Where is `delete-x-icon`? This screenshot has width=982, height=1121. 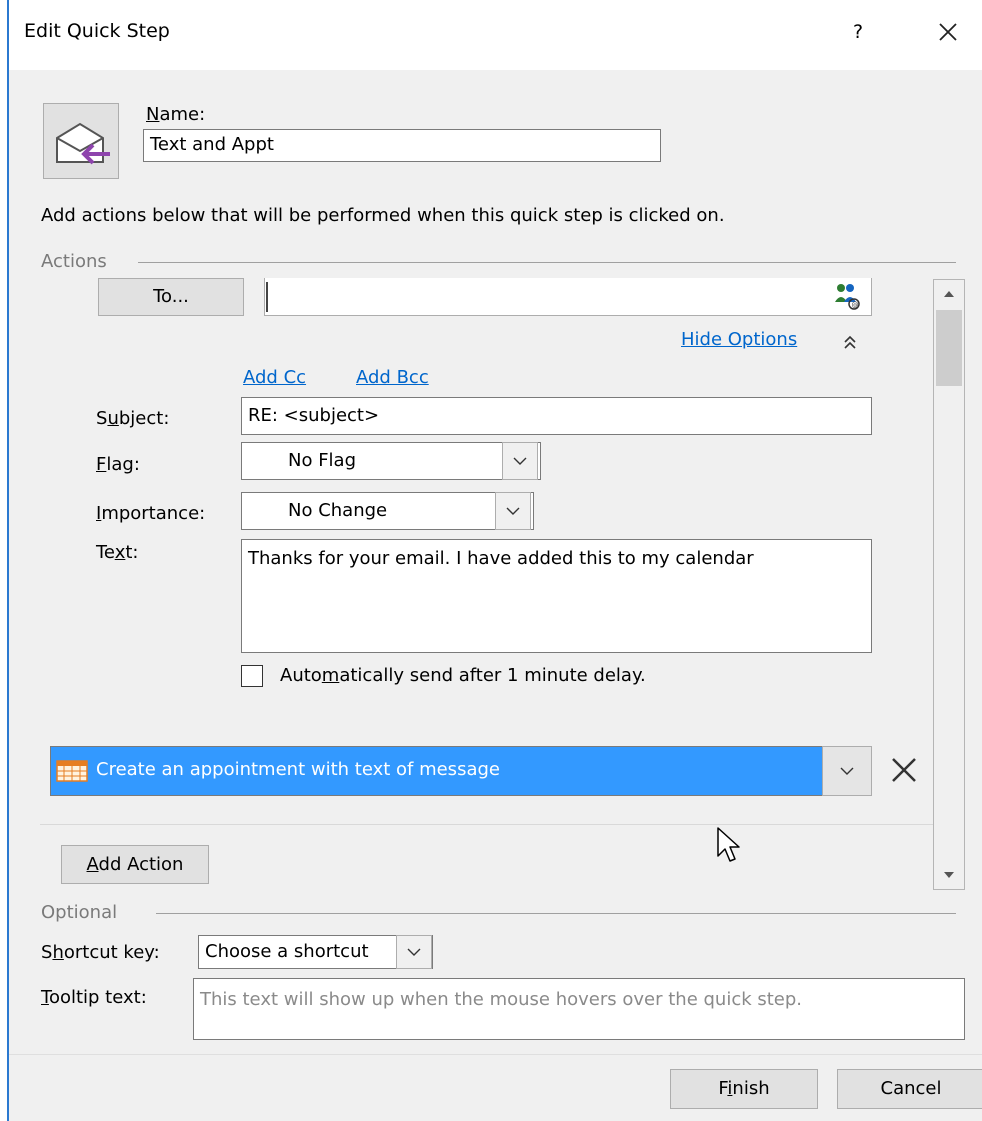
delete-x-icon is located at coordinates (904, 770).